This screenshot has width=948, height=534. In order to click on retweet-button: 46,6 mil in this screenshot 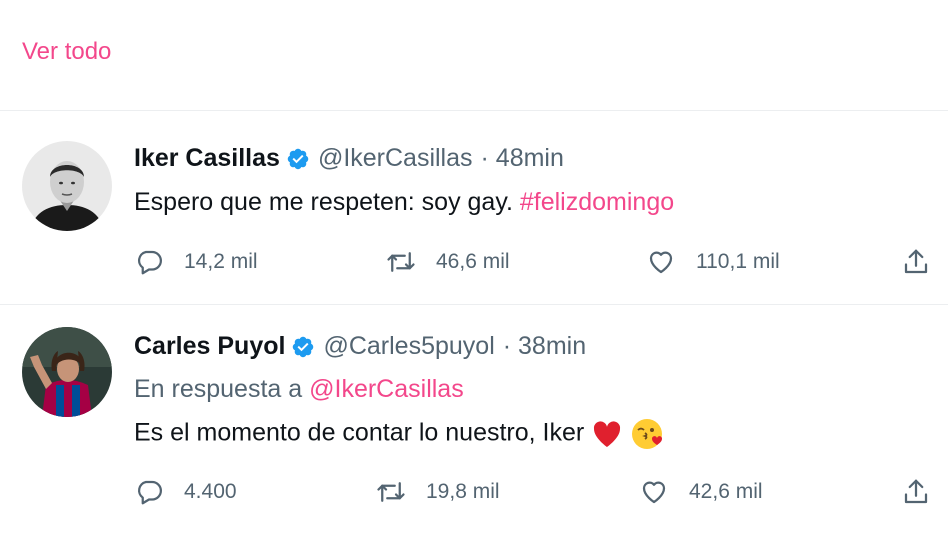, I will do `click(448, 262)`.